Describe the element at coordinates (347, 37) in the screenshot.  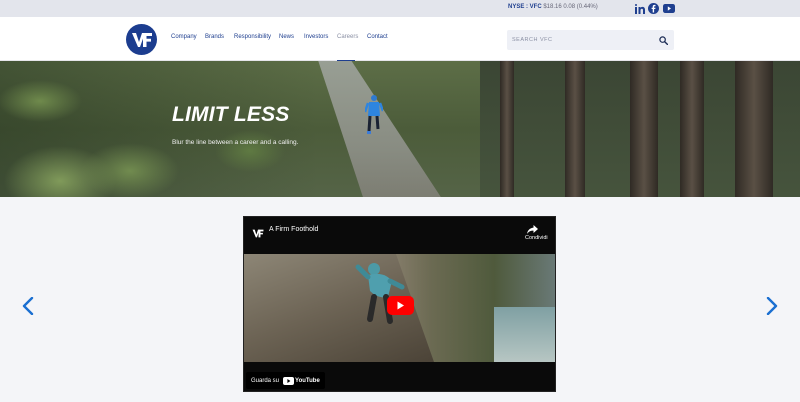
I see `nav-careers: Careers` at that location.